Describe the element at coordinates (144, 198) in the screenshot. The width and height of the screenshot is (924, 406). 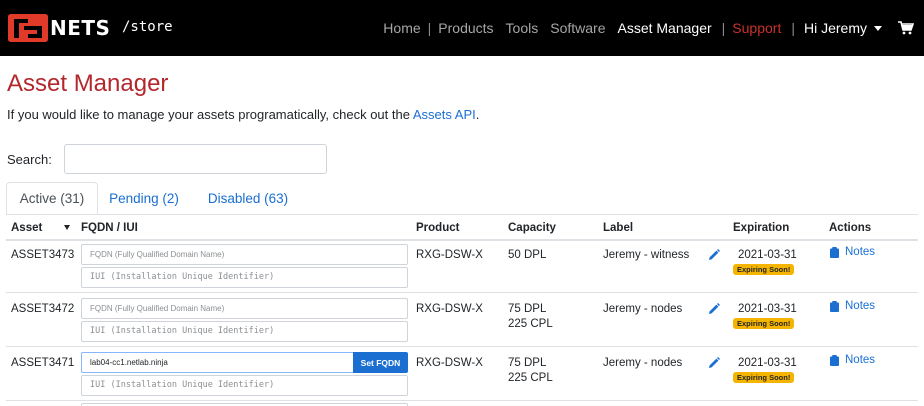
I see `tab-pending: Pending (2)` at that location.